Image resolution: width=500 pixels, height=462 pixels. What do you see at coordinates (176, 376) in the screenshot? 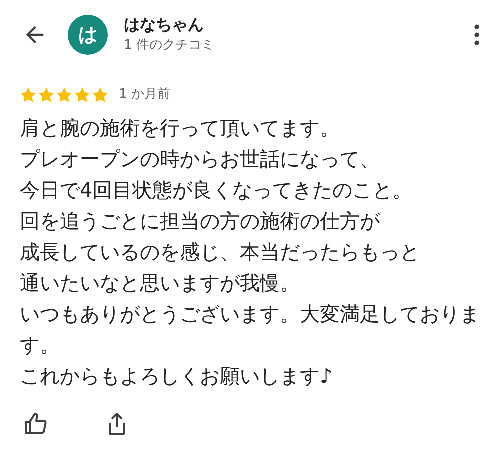
I see `review-text-line: これからもよろしくお願いします♪` at bounding box center [176, 376].